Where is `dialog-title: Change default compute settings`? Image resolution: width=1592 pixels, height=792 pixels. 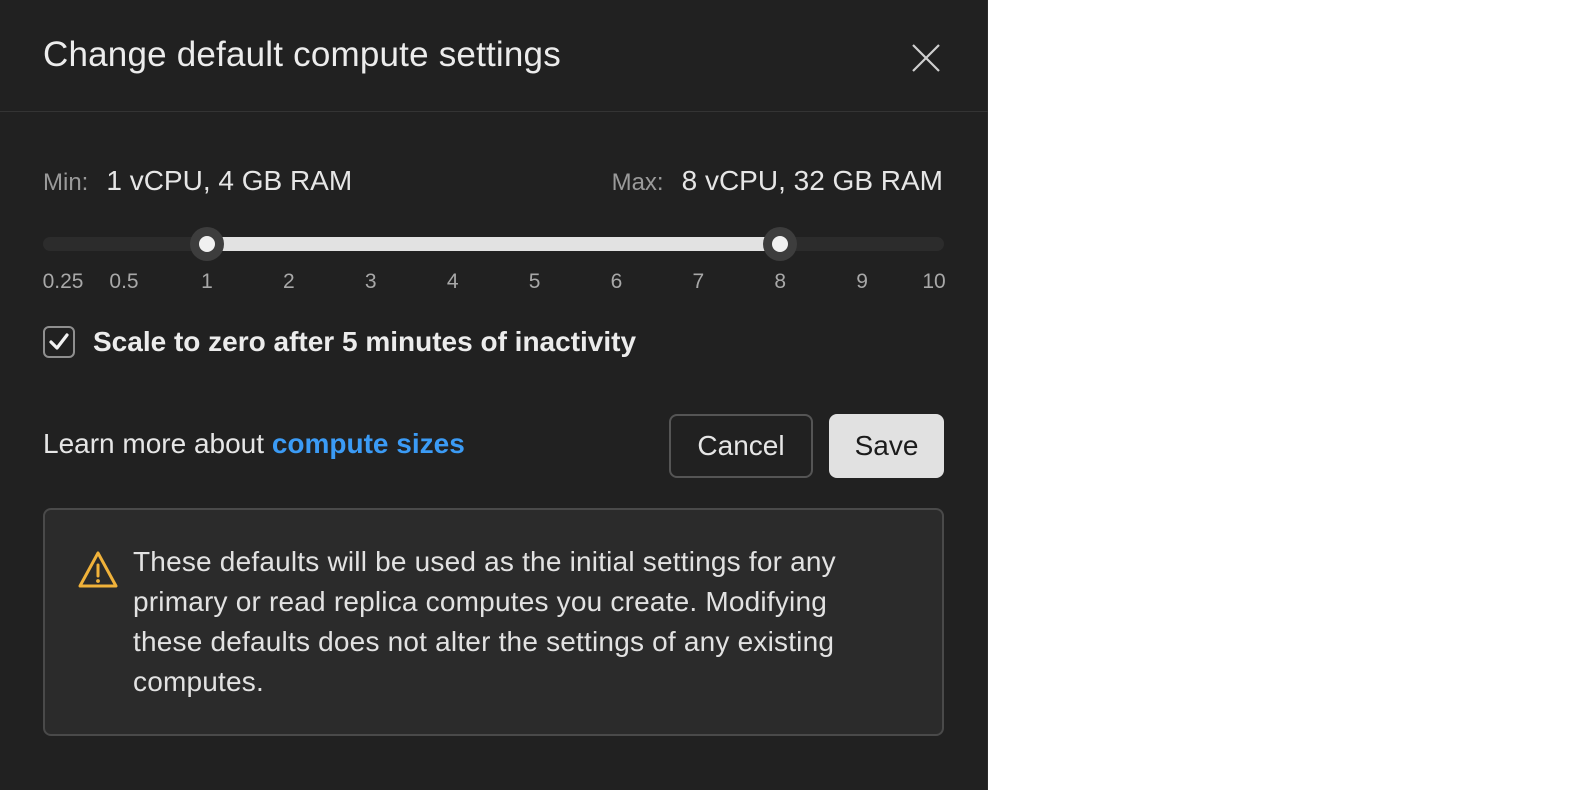
dialog-title: Change default compute settings is located at coordinates (302, 54).